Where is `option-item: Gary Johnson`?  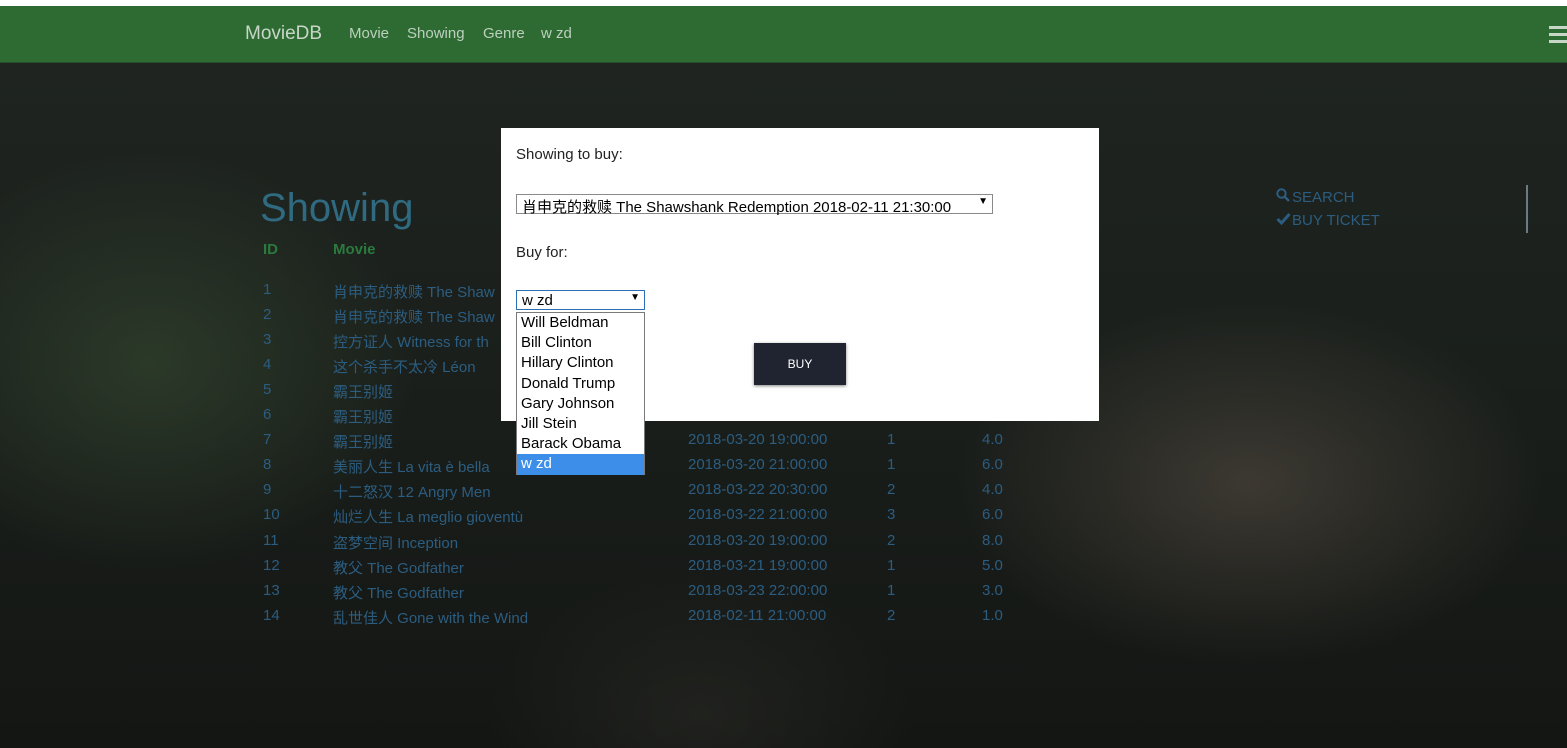
option-item: Gary Johnson is located at coordinates (580, 404).